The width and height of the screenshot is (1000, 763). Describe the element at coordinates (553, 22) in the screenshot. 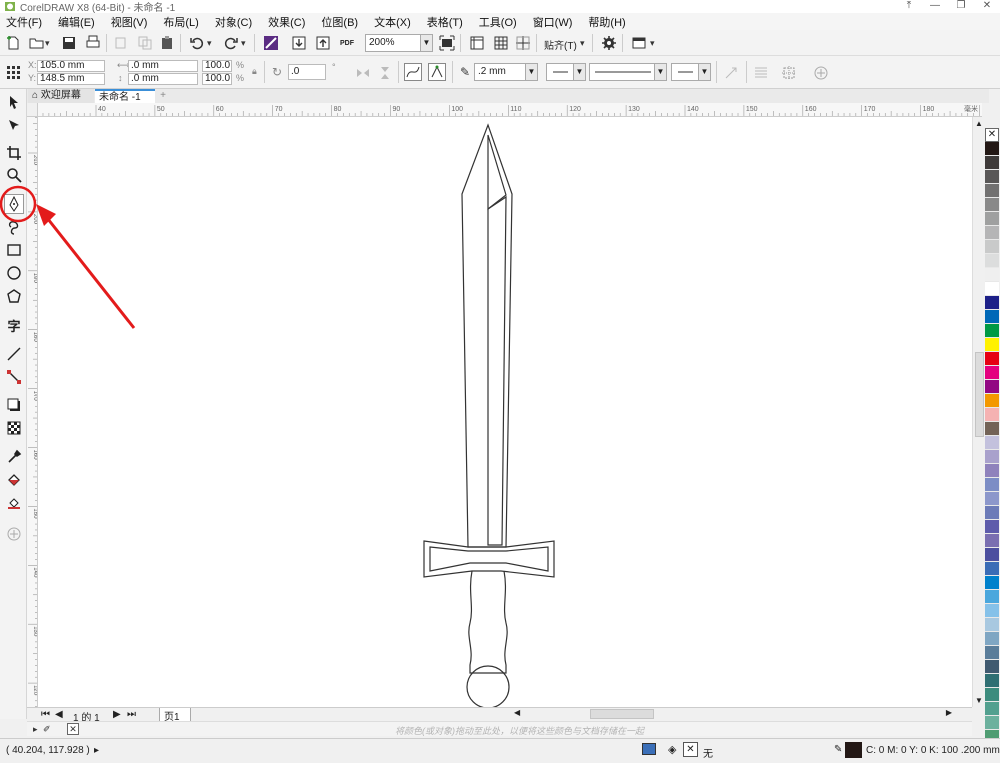

I see `menu-window: 窗口(W)` at that location.